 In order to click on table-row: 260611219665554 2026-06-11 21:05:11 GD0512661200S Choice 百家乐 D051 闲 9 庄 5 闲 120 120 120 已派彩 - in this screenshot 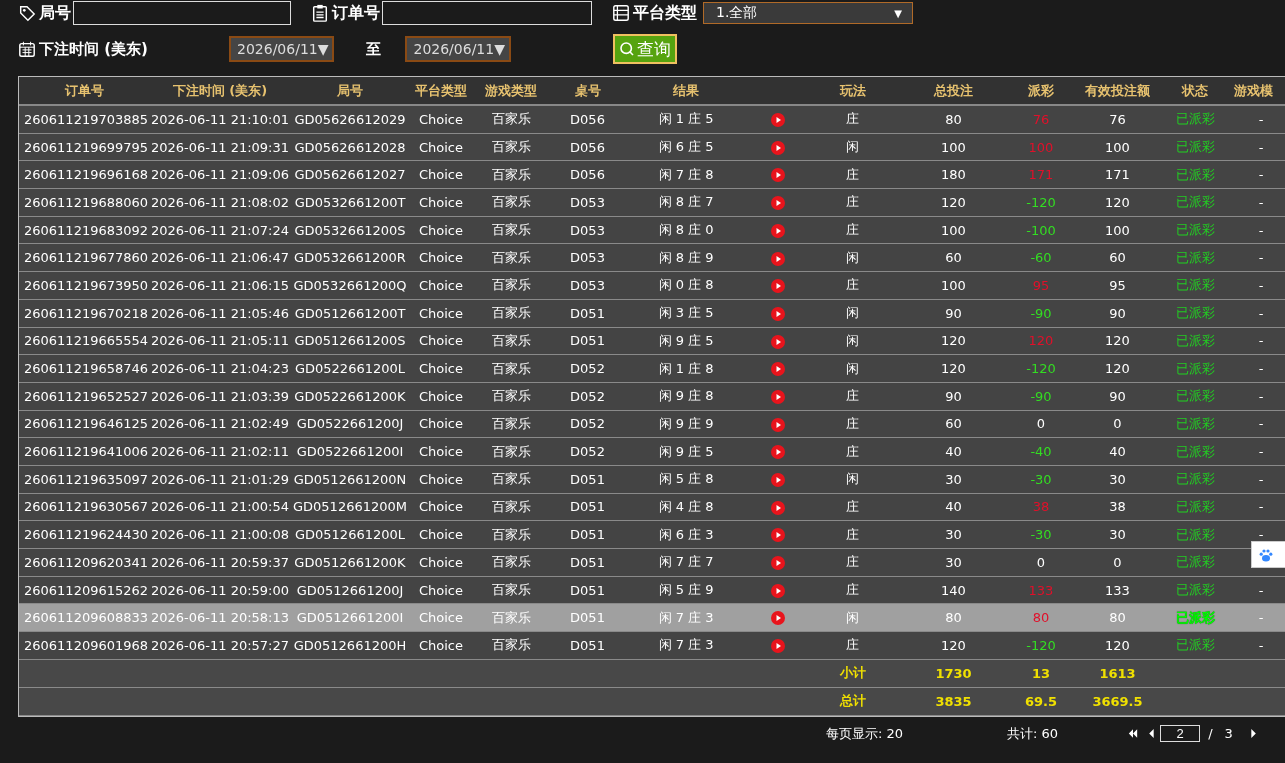, I will do `click(652, 341)`.